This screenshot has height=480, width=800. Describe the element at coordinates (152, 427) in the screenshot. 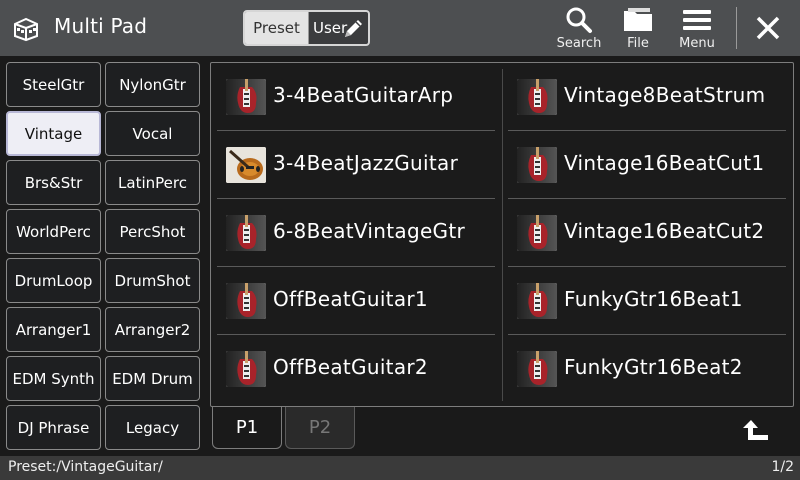

I see `category-button: Legacy` at that location.